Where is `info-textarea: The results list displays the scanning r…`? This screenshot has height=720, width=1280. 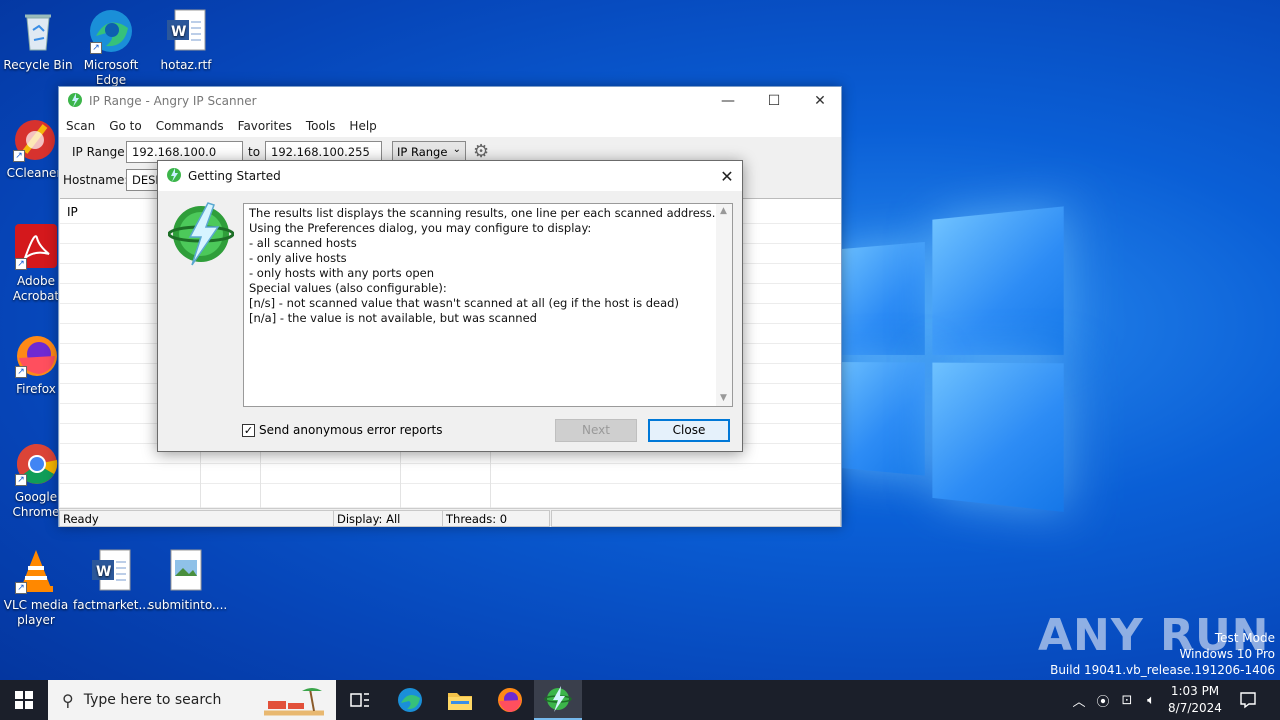
info-textarea: The results list displays the scanning r… is located at coordinates (488, 305).